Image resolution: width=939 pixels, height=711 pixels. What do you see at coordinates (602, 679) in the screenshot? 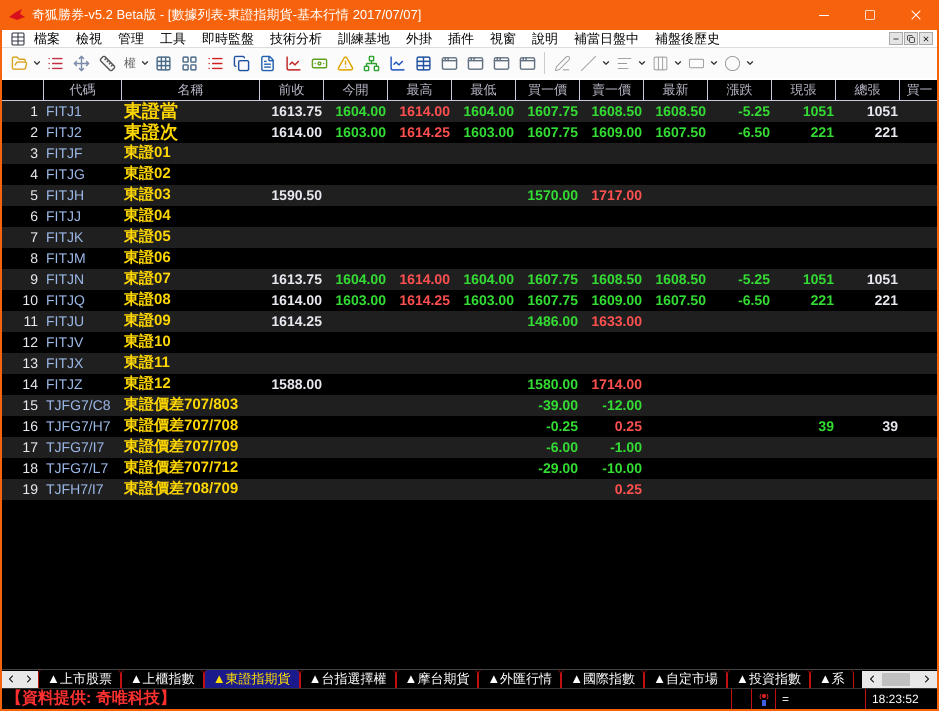
I see `market-tab: ▲國際指數` at bounding box center [602, 679].